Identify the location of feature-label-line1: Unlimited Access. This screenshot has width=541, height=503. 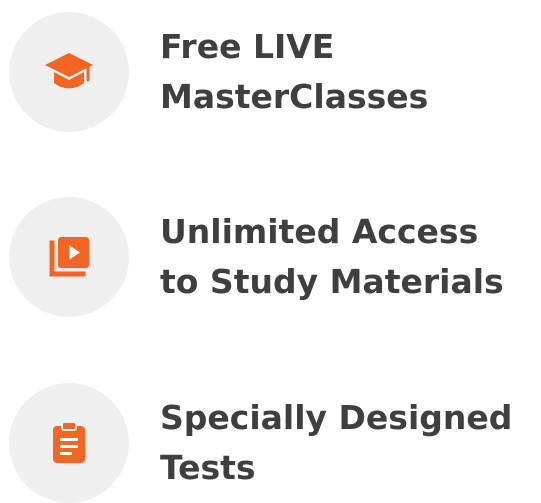
(319, 231).